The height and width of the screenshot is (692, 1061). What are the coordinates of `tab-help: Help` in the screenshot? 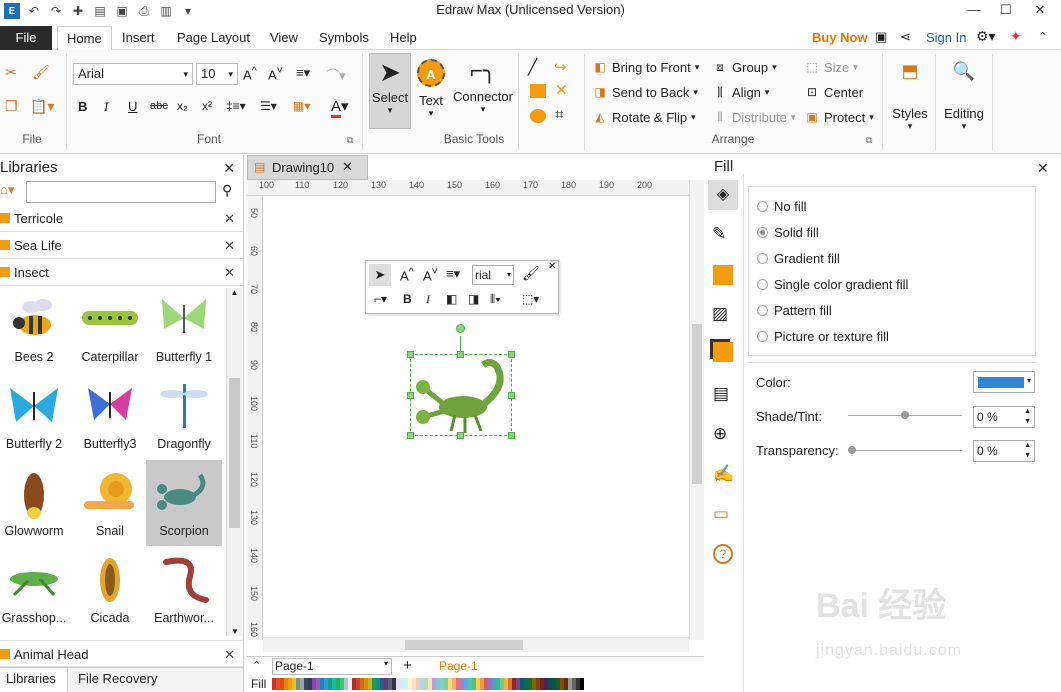 It's located at (403, 38).